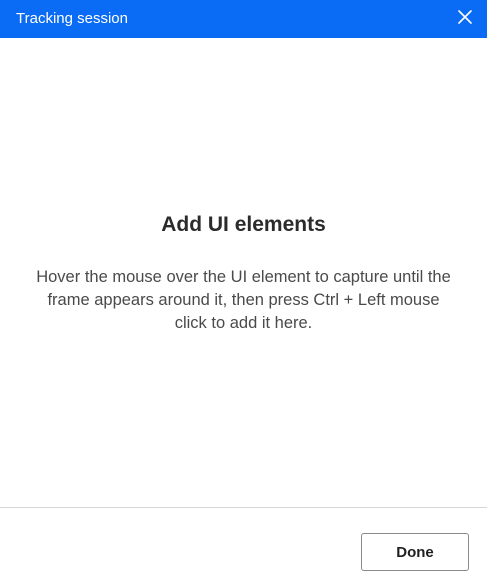  Describe the element at coordinates (415, 552) in the screenshot. I see `done-button: Done` at that location.